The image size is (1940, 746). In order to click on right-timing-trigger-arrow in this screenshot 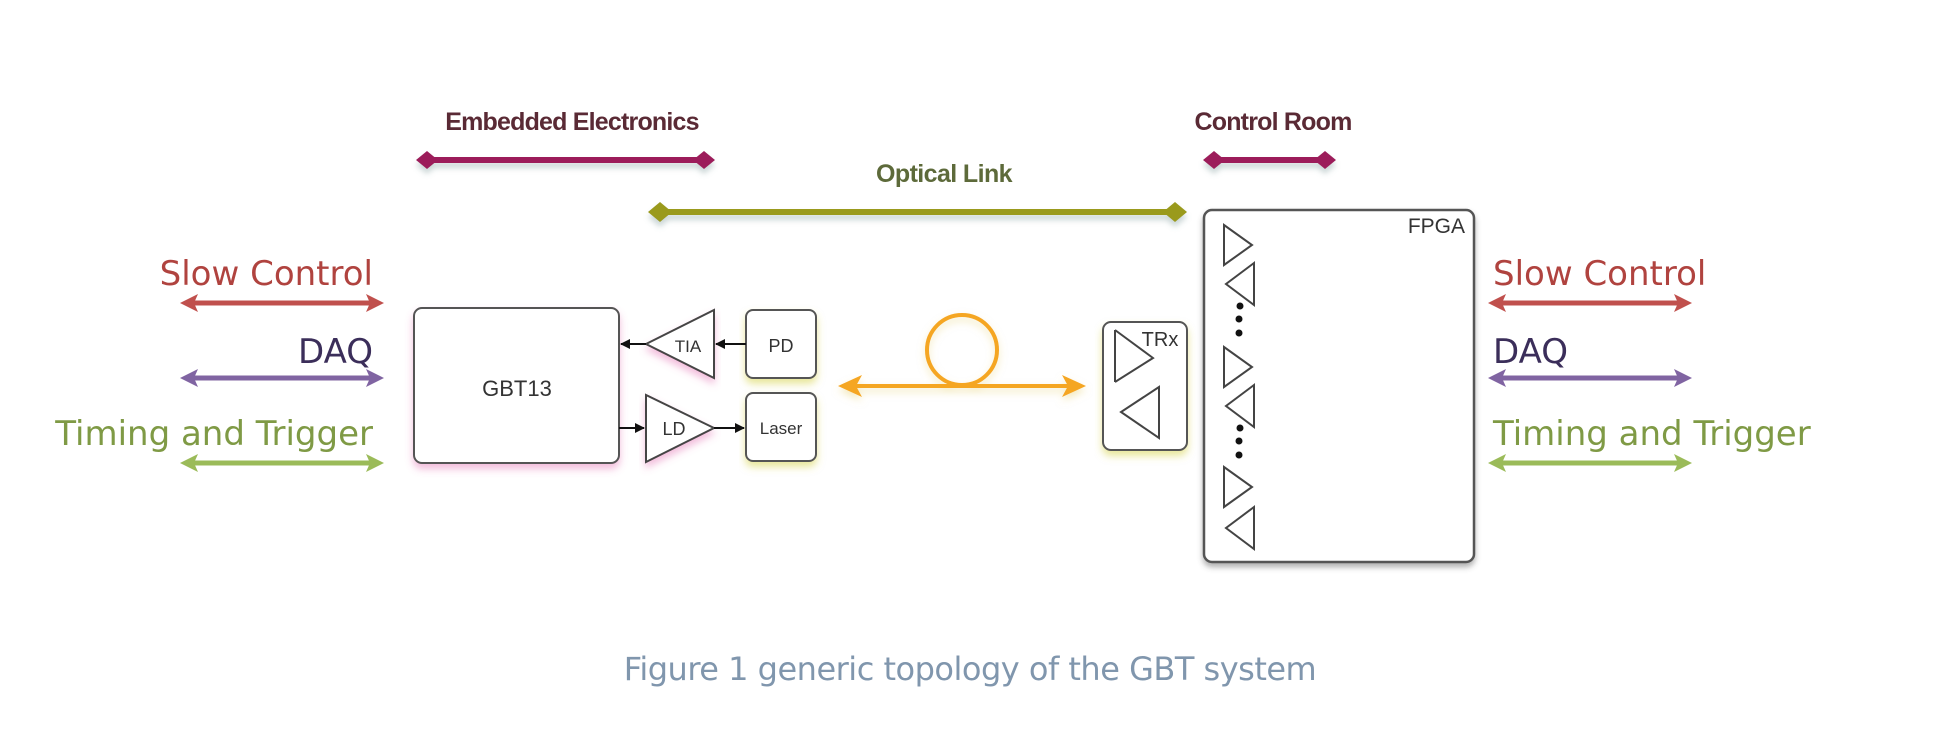, I will do `click(1590, 463)`.